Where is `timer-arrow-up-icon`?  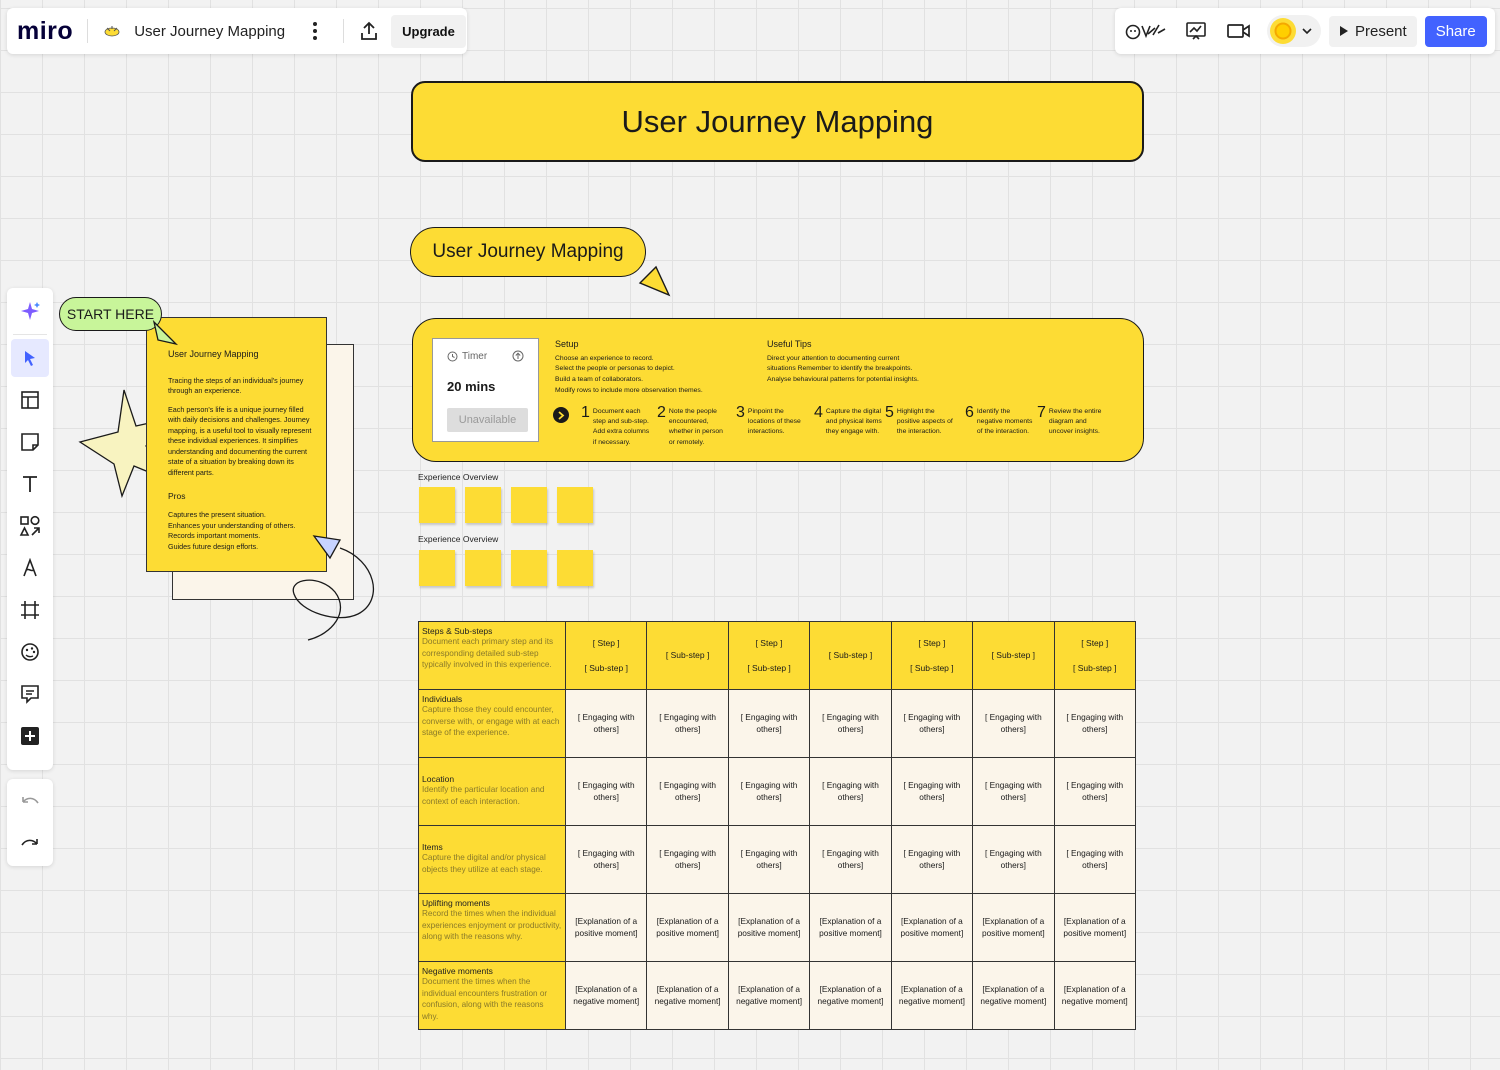
timer-arrow-up-icon is located at coordinates (518, 356).